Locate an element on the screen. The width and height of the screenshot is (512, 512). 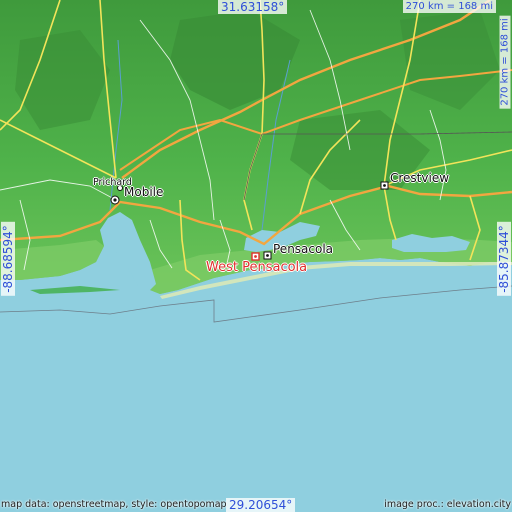
scale-vertical-wrap: 270 km = 168 mi is located at coordinates (505, 62).